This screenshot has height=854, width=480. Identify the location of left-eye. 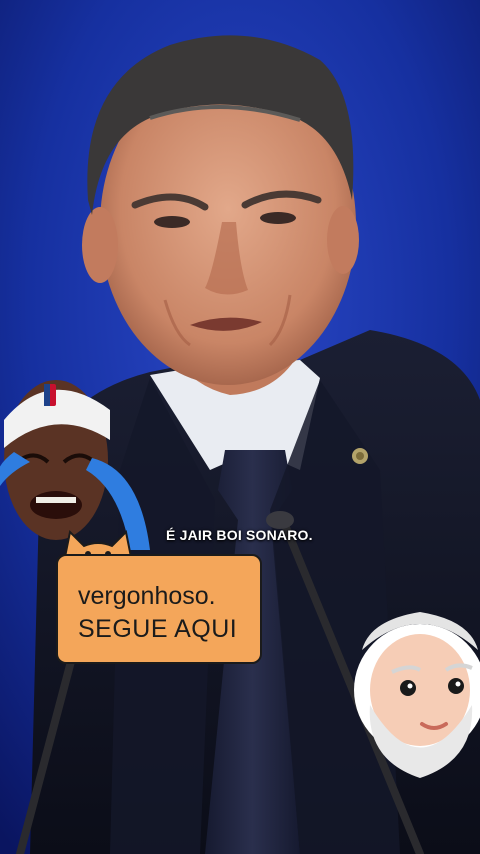
(172, 222).